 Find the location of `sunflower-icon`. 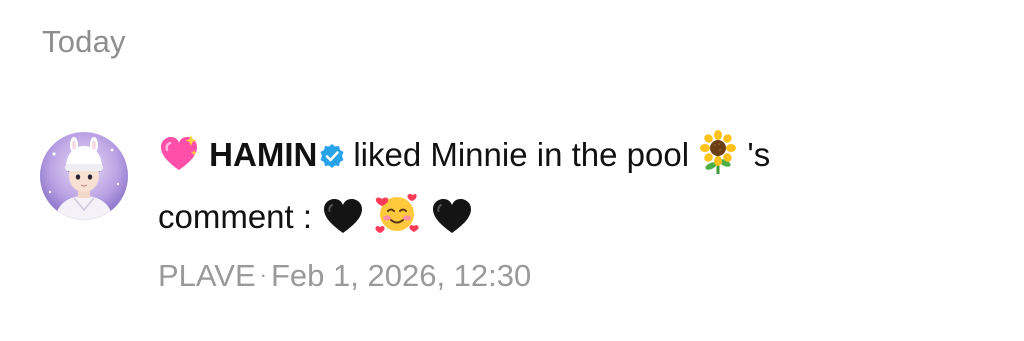

sunflower-icon is located at coordinates (718, 160).